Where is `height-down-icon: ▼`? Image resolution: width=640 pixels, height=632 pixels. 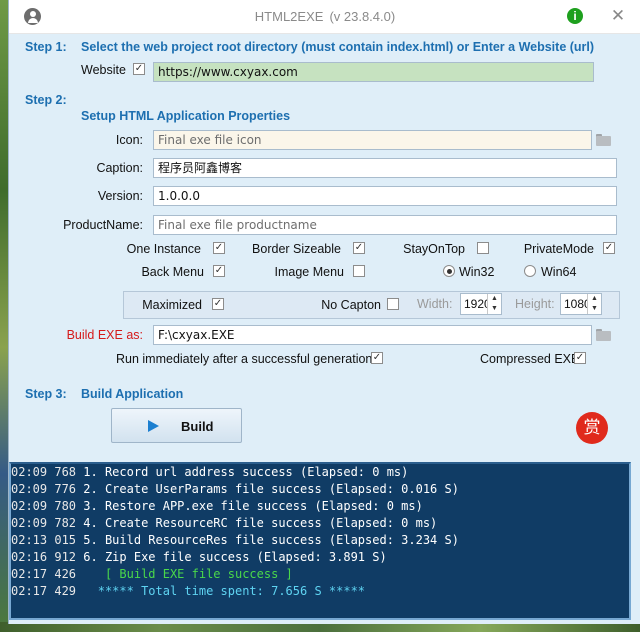 height-down-icon: ▼ is located at coordinates (594, 309).